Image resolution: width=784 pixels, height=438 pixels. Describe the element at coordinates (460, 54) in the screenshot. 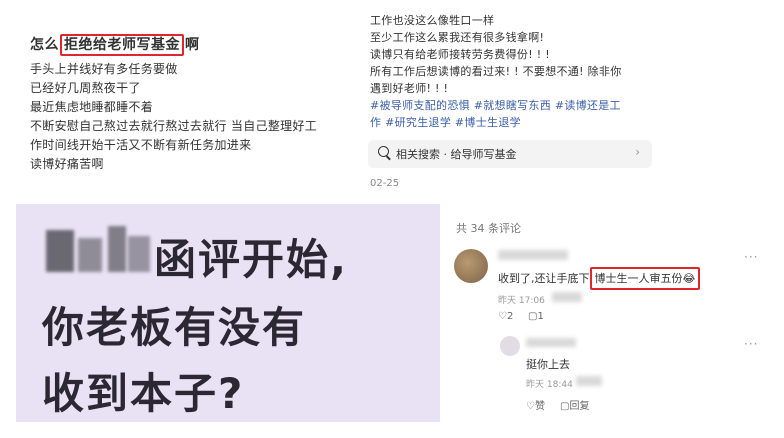

I see `post-line: 读博只有给老师接转劳务费得份! ! !` at that location.